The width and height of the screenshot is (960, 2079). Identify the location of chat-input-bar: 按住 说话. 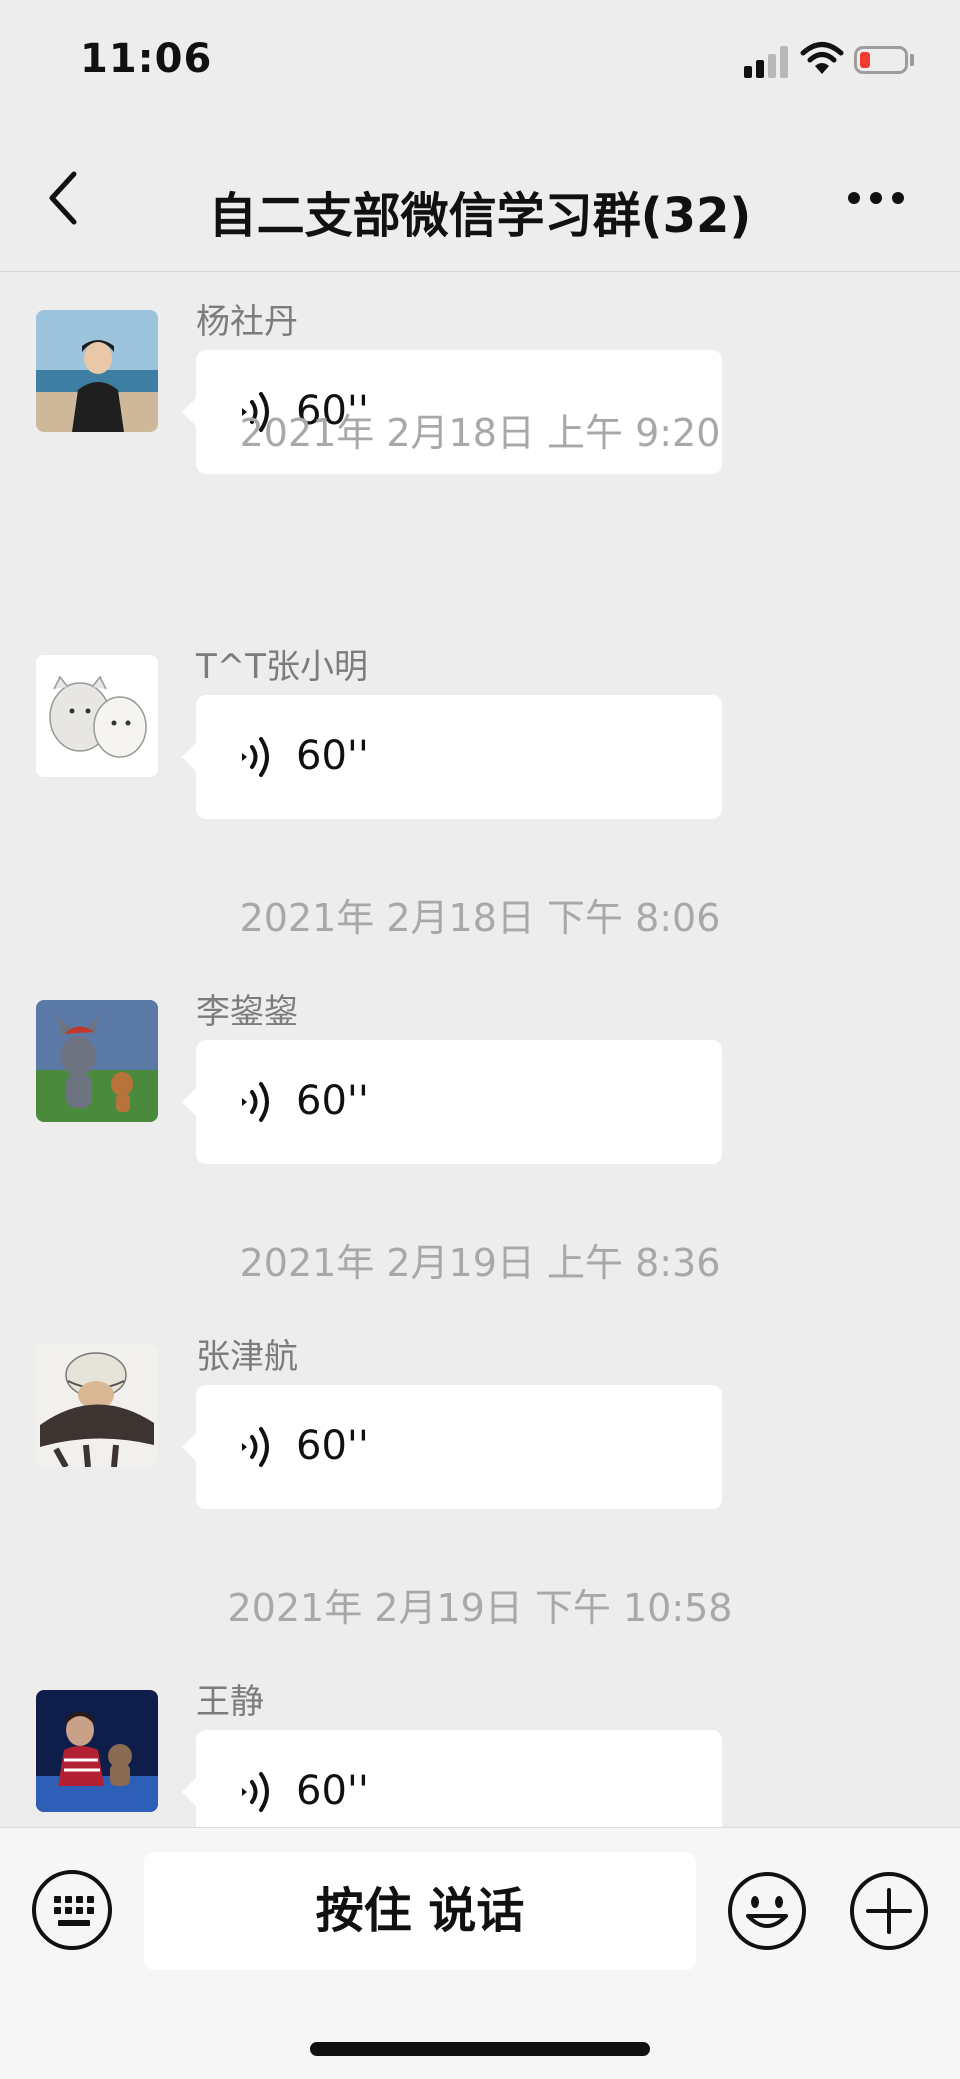
(480, 1953).